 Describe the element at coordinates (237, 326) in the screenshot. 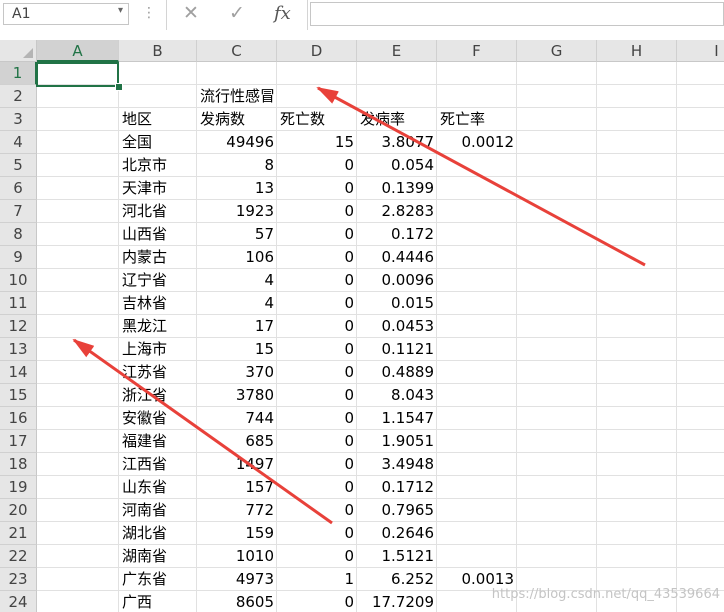

I see `value-cell: 17` at that location.